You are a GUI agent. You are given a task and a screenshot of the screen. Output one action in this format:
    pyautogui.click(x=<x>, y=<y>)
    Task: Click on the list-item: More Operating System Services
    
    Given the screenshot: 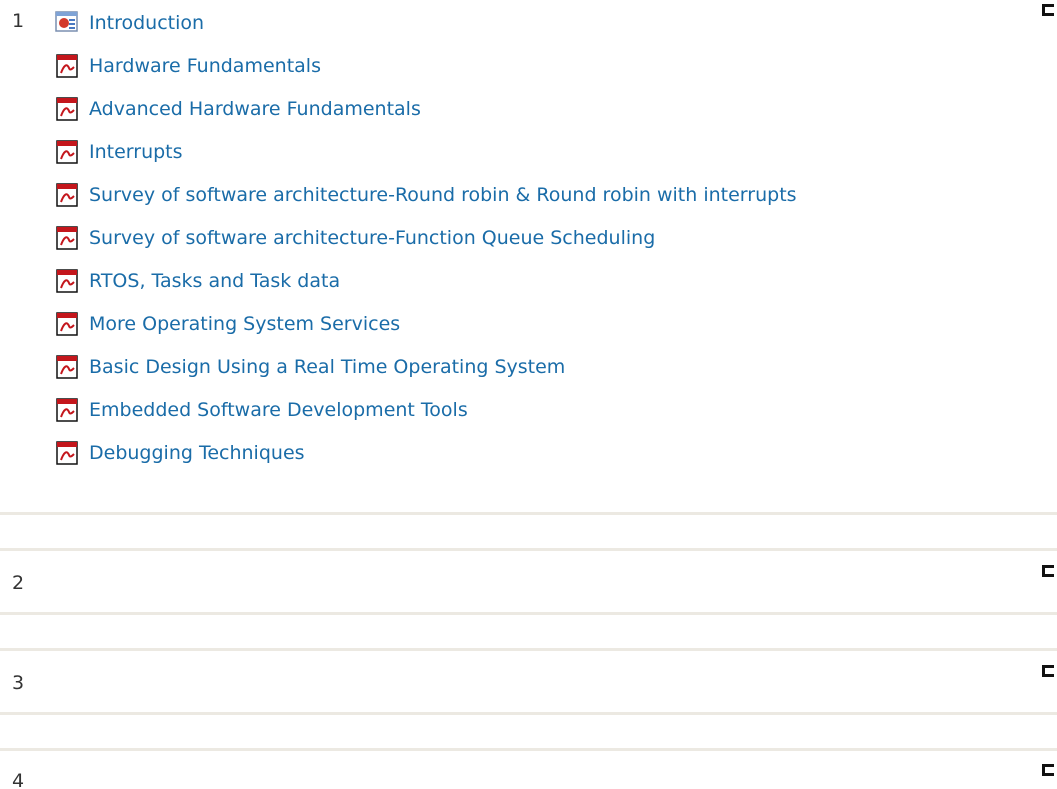 What is the action you would take?
    pyautogui.click(x=426, y=333)
    